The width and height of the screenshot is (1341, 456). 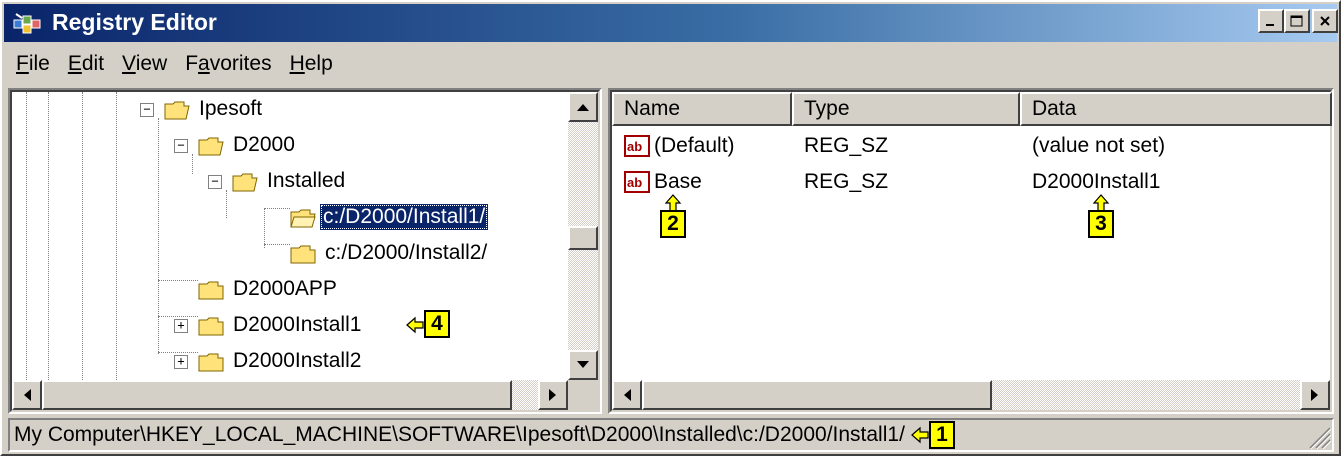 What do you see at coordinates (404, 217) in the screenshot?
I see `tree-item-label: c:/D2000/Install1/` at bounding box center [404, 217].